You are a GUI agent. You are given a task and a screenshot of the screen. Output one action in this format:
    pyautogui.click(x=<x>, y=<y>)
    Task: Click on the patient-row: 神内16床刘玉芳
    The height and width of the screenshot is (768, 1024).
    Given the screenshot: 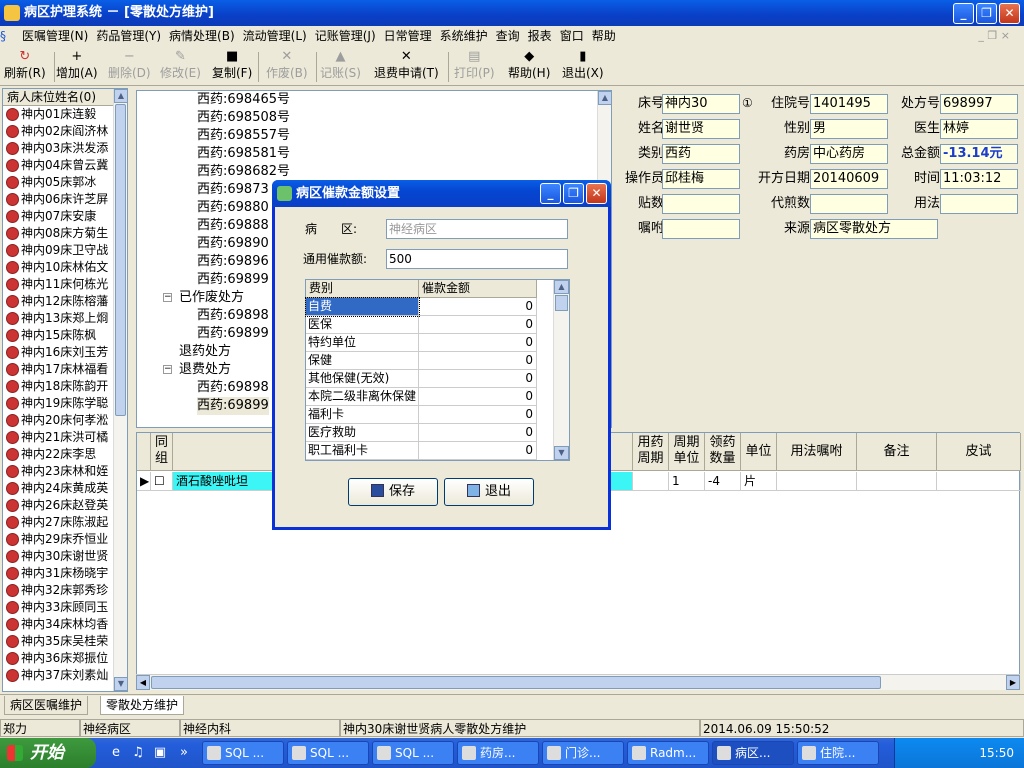 What is the action you would take?
    pyautogui.click(x=59, y=352)
    